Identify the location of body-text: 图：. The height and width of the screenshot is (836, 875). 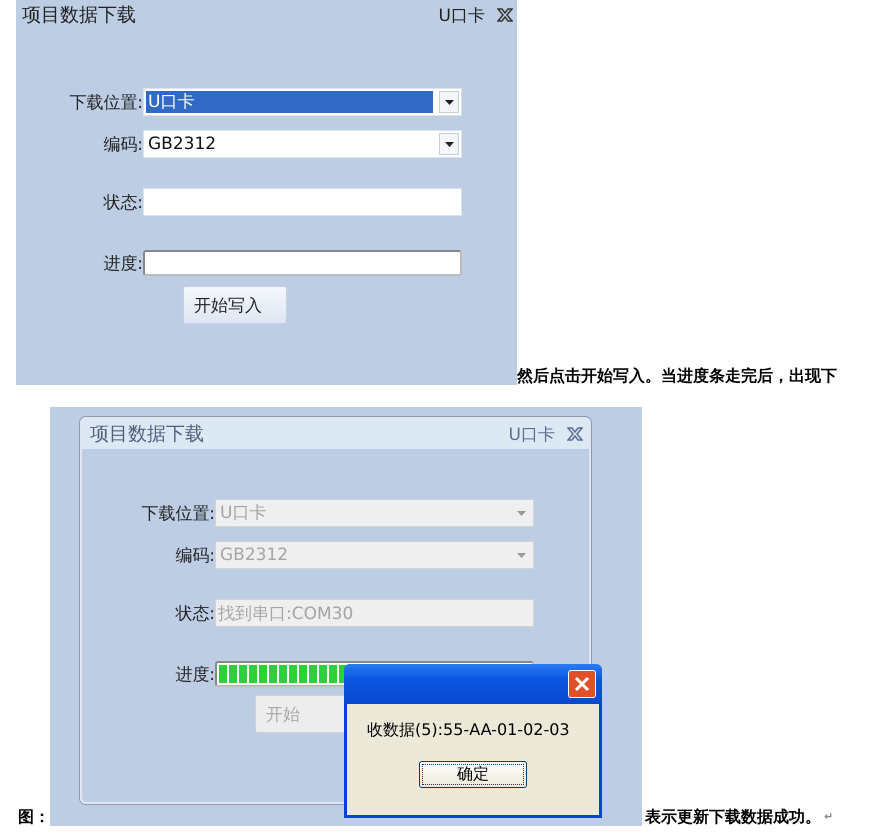
(34, 817).